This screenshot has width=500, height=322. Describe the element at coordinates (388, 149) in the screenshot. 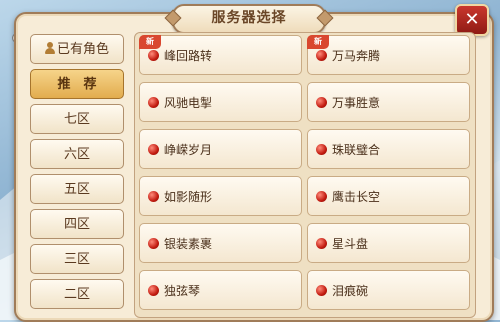

I see `server-item: 珠联璧合` at that location.